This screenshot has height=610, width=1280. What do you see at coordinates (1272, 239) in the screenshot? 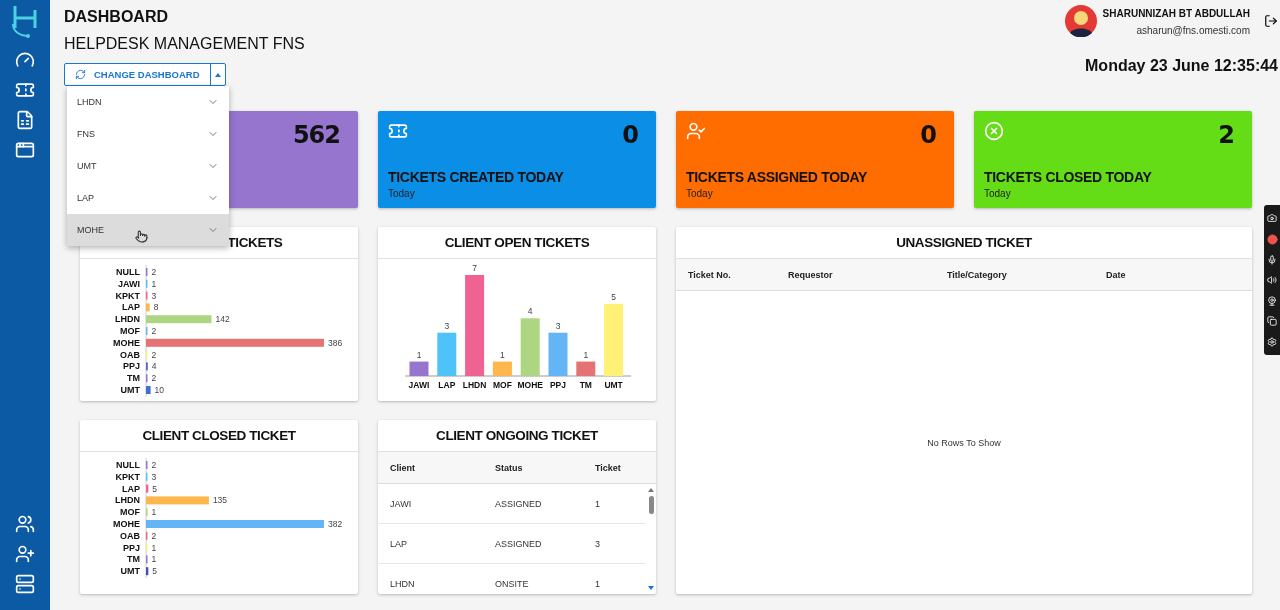
I see `record-icon` at bounding box center [1272, 239].